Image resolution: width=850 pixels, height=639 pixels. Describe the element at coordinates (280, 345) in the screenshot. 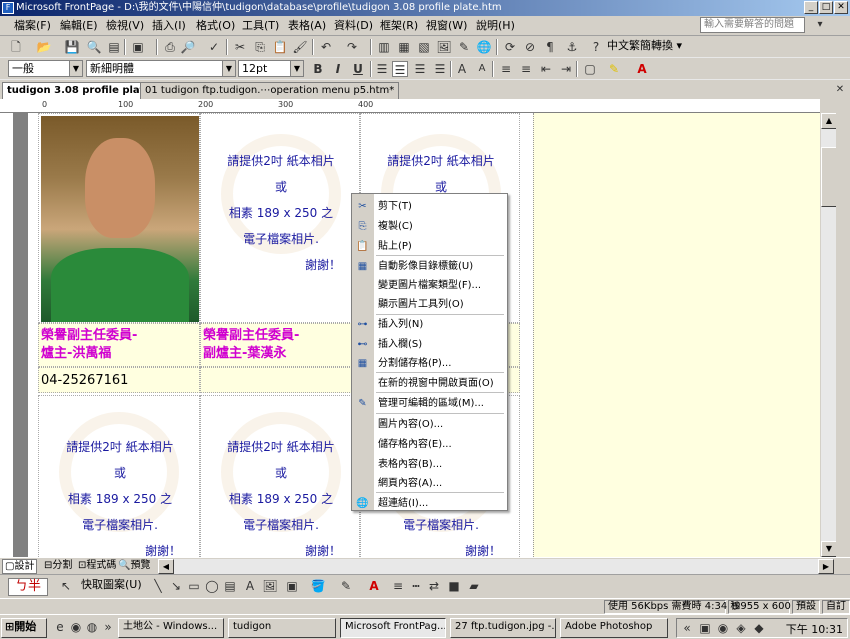

I see `name-cell: 榮譽副主任委員- 副爐主-葉漢永` at that location.